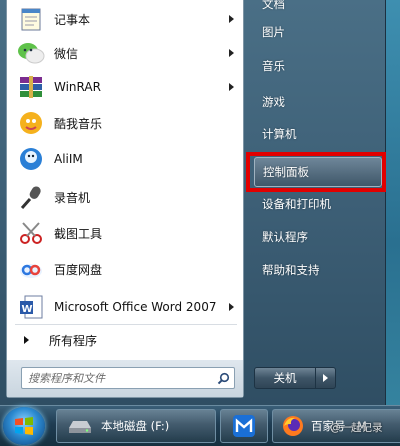 The image size is (400, 446). What do you see at coordinates (31, 159) in the screenshot?
I see `aliim-icon` at bounding box center [31, 159].